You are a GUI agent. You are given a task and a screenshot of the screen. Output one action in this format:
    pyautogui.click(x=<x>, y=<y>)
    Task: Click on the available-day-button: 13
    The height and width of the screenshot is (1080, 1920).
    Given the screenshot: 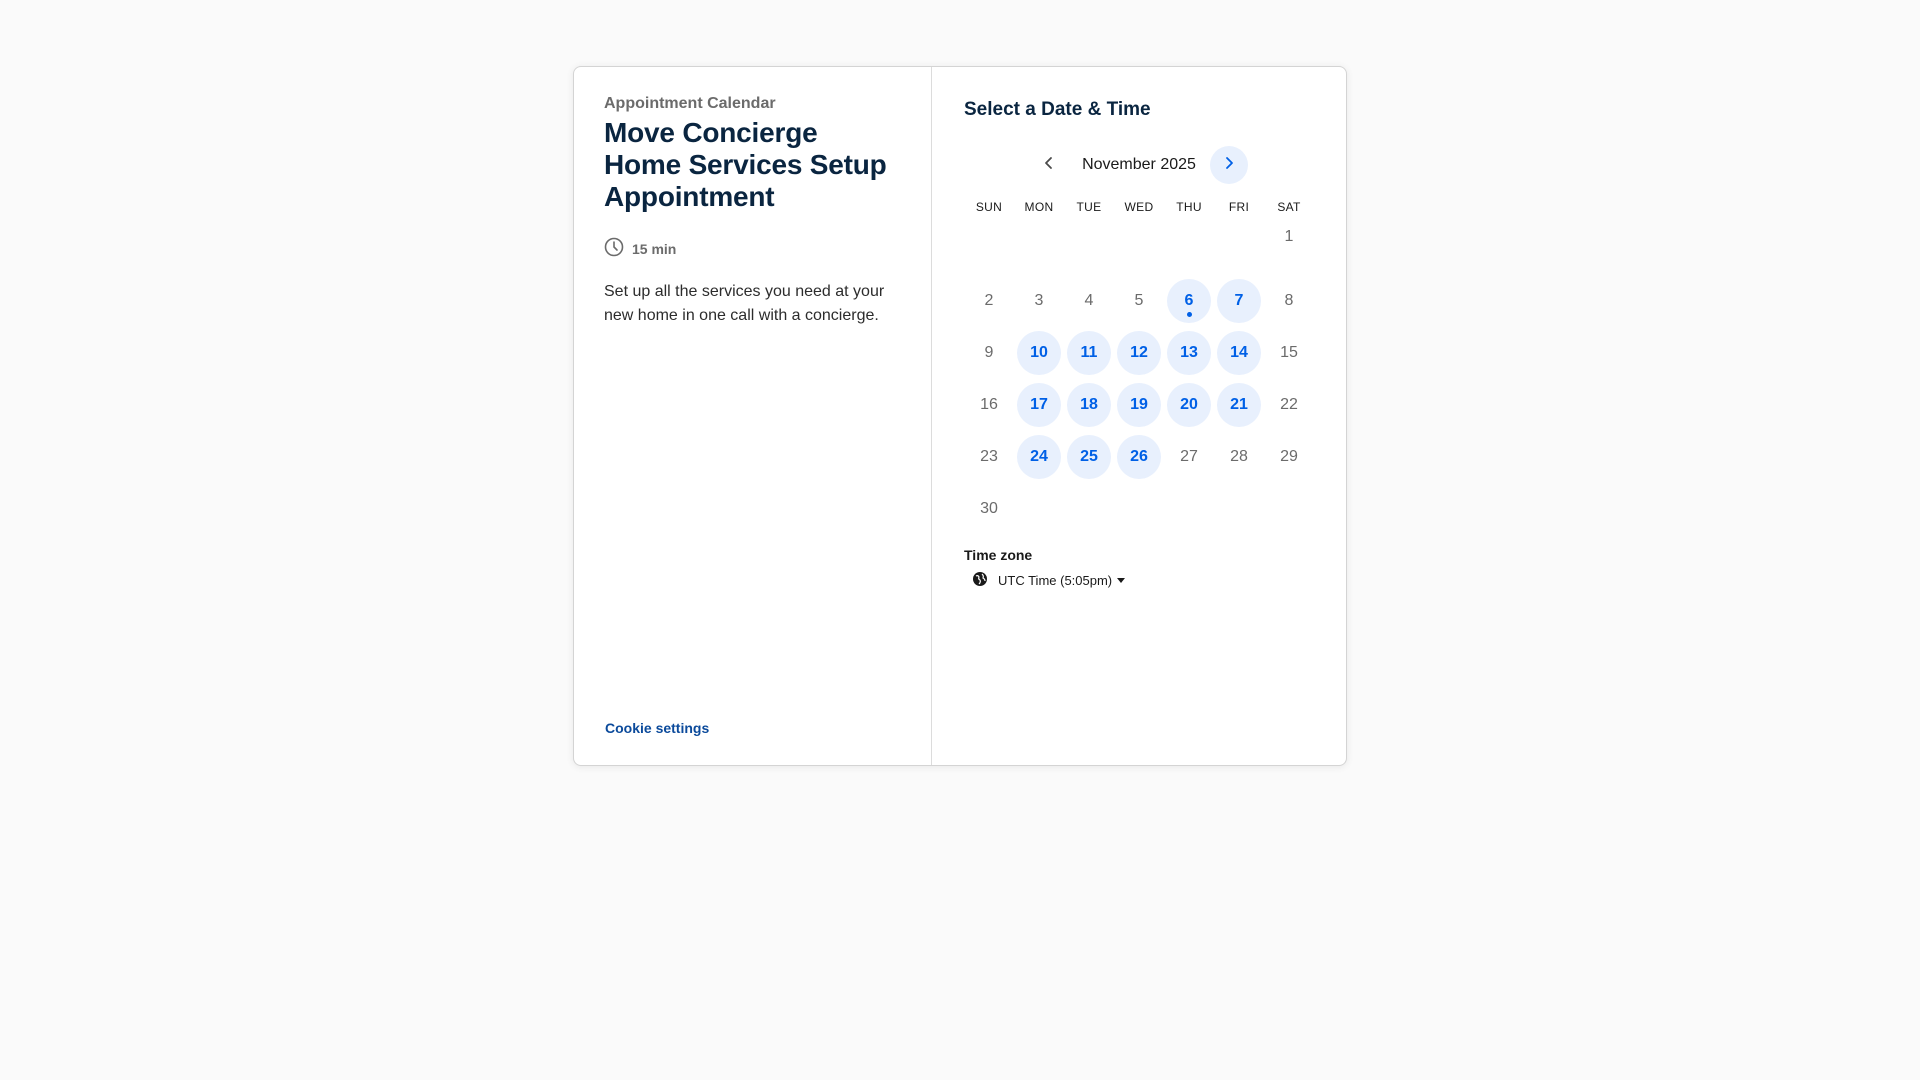 What is the action you would take?
    pyautogui.click(x=1189, y=353)
    